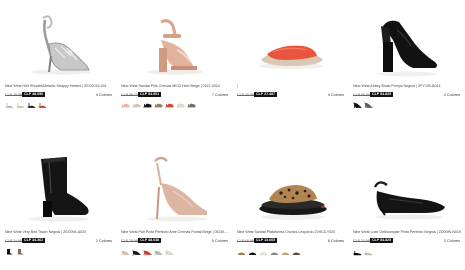  What do you see at coordinates (368, 105) in the screenshot?
I see `swatch-brown-pump-icon` at bounding box center [368, 105].